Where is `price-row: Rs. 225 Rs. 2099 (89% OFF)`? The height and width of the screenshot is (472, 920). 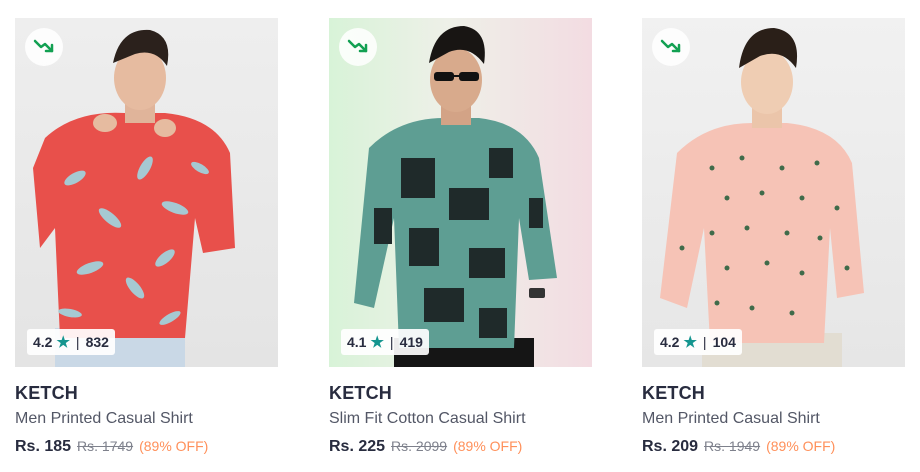
price-row: Rs. 225 Rs. 2099 (89% OFF) is located at coordinates (460, 447).